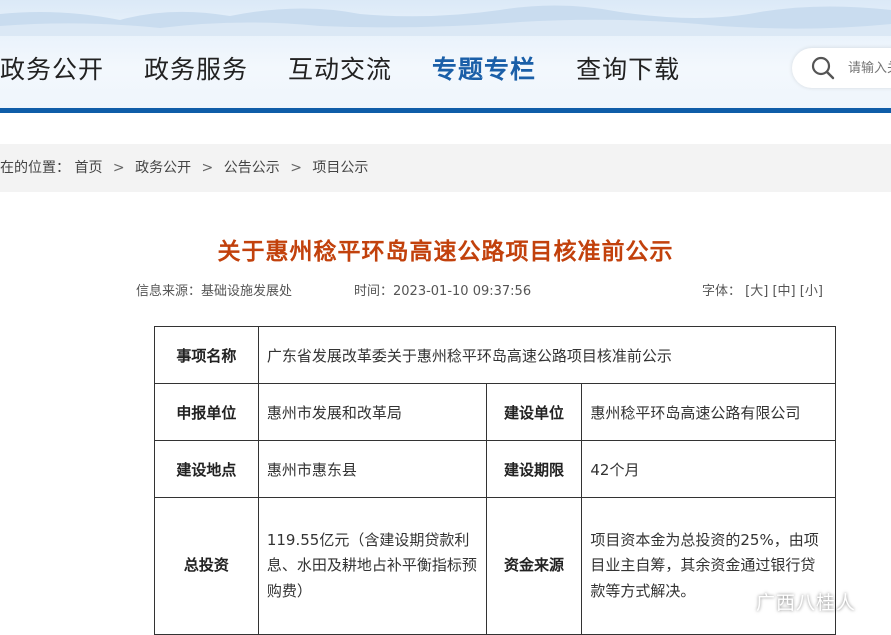 The image size is (891, 635). I want to click on font-medium-button: [中], so click(783, 291).